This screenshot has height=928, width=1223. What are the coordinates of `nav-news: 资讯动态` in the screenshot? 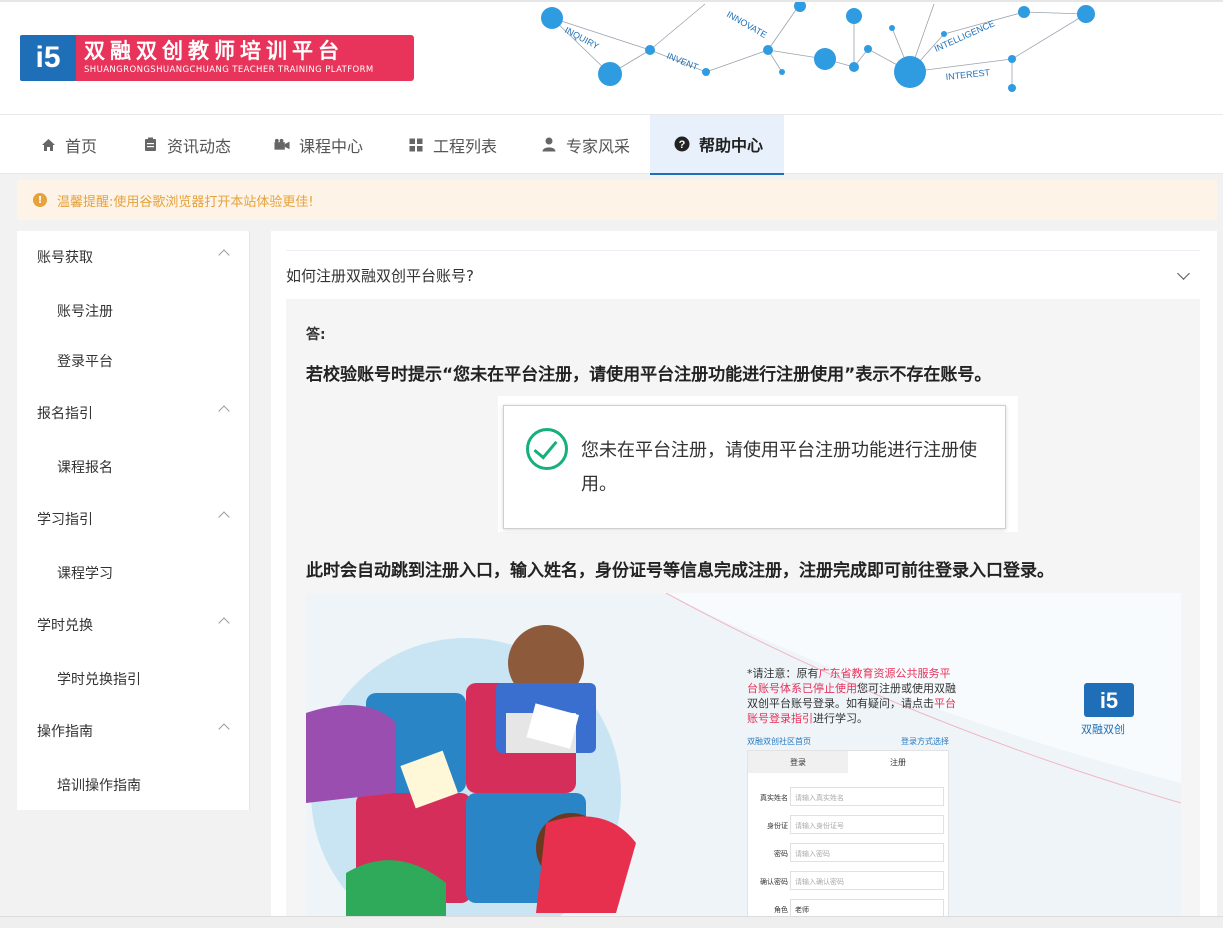 It's located at (186, 144).